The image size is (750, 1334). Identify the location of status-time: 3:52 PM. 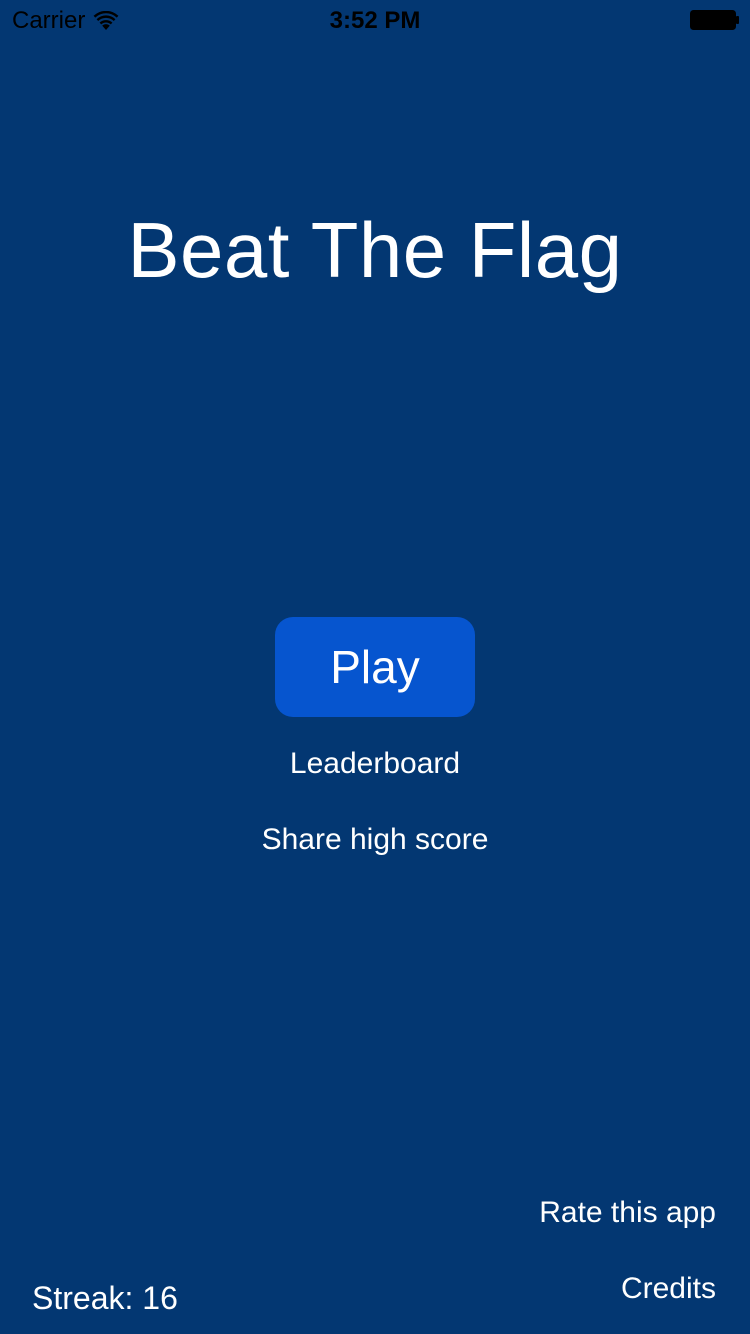
(375, 20).